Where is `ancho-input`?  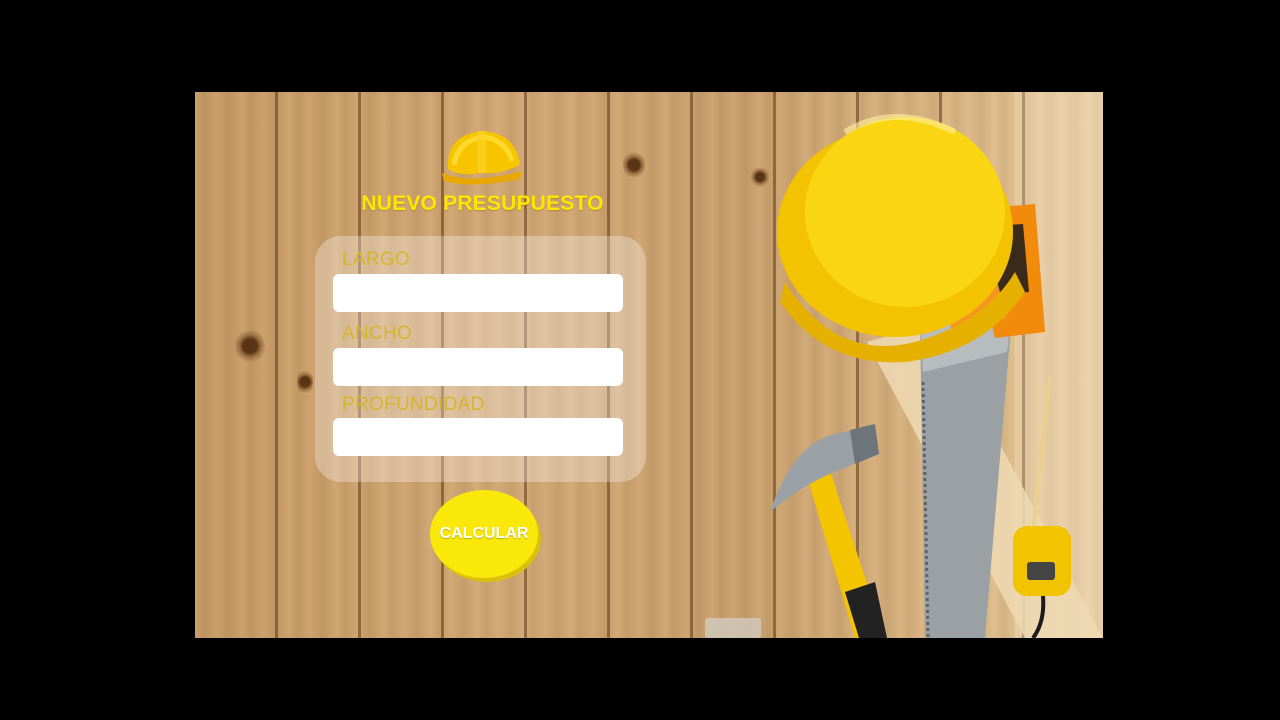 ancho-input is located at coordinates (478, 367).